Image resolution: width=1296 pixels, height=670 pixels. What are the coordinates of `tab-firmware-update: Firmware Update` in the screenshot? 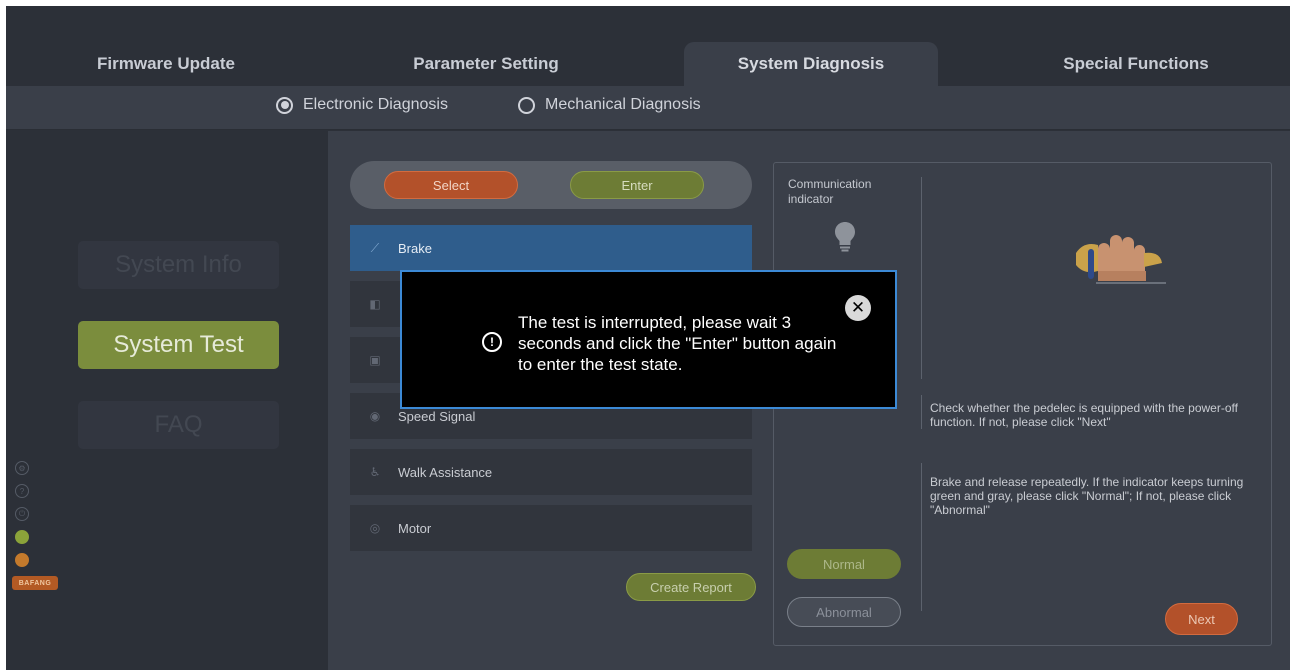 It's located at (166, 64).